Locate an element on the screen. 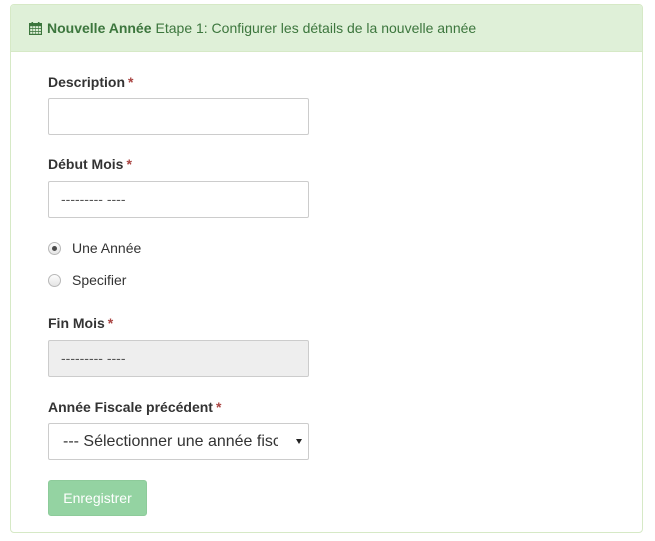 Image resolution: width=655 pixels, height=541 pixels. radio-une-annee: Une Année is located at coordinates (94, 248).